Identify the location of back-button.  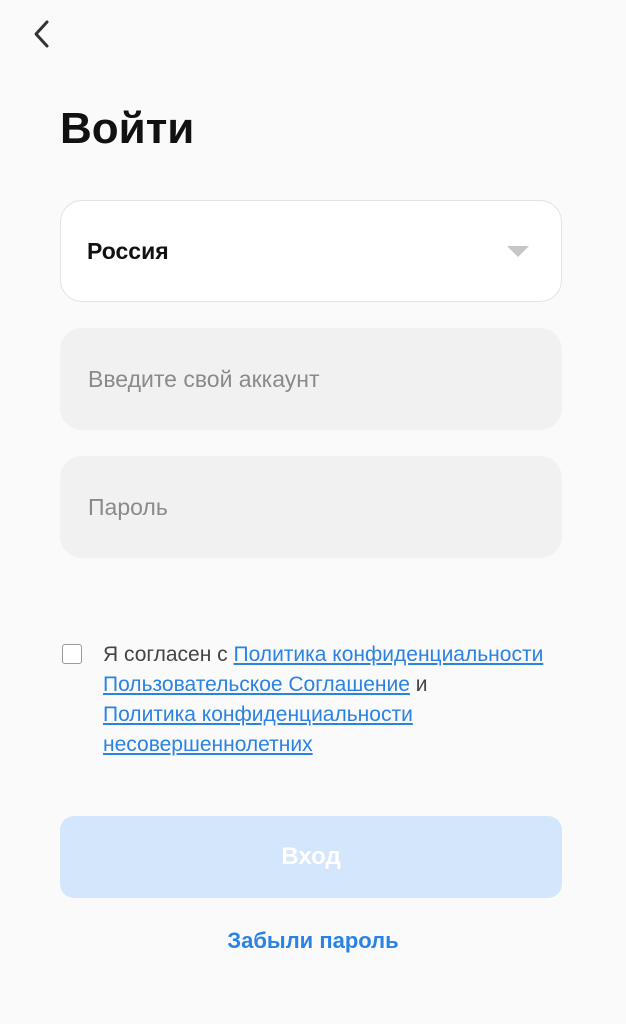
(42, 34).